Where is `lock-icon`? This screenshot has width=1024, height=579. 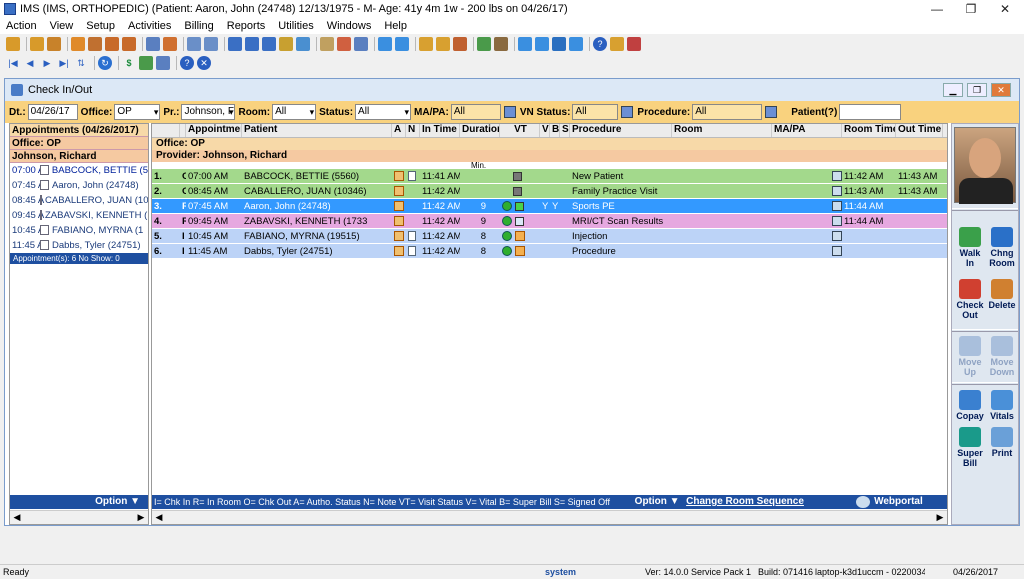 lock-icon is located at coordinates (617, 44).